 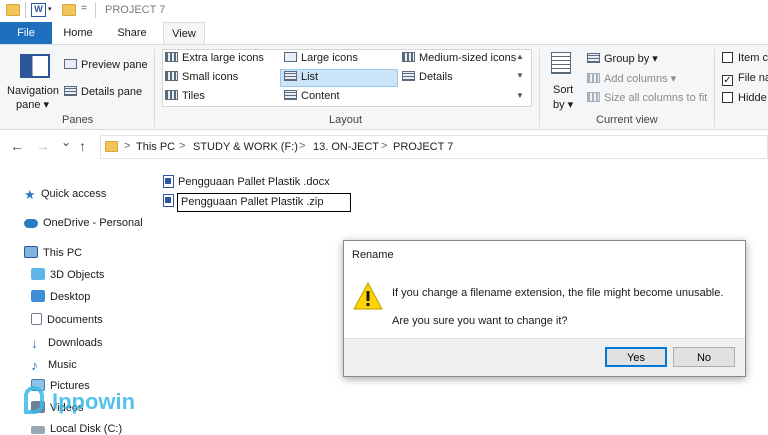 What do you see at coordinates (106, 65) in the screenshot?
I see `preview-pane-button: Preview pane` at bounding box center [106, 65].